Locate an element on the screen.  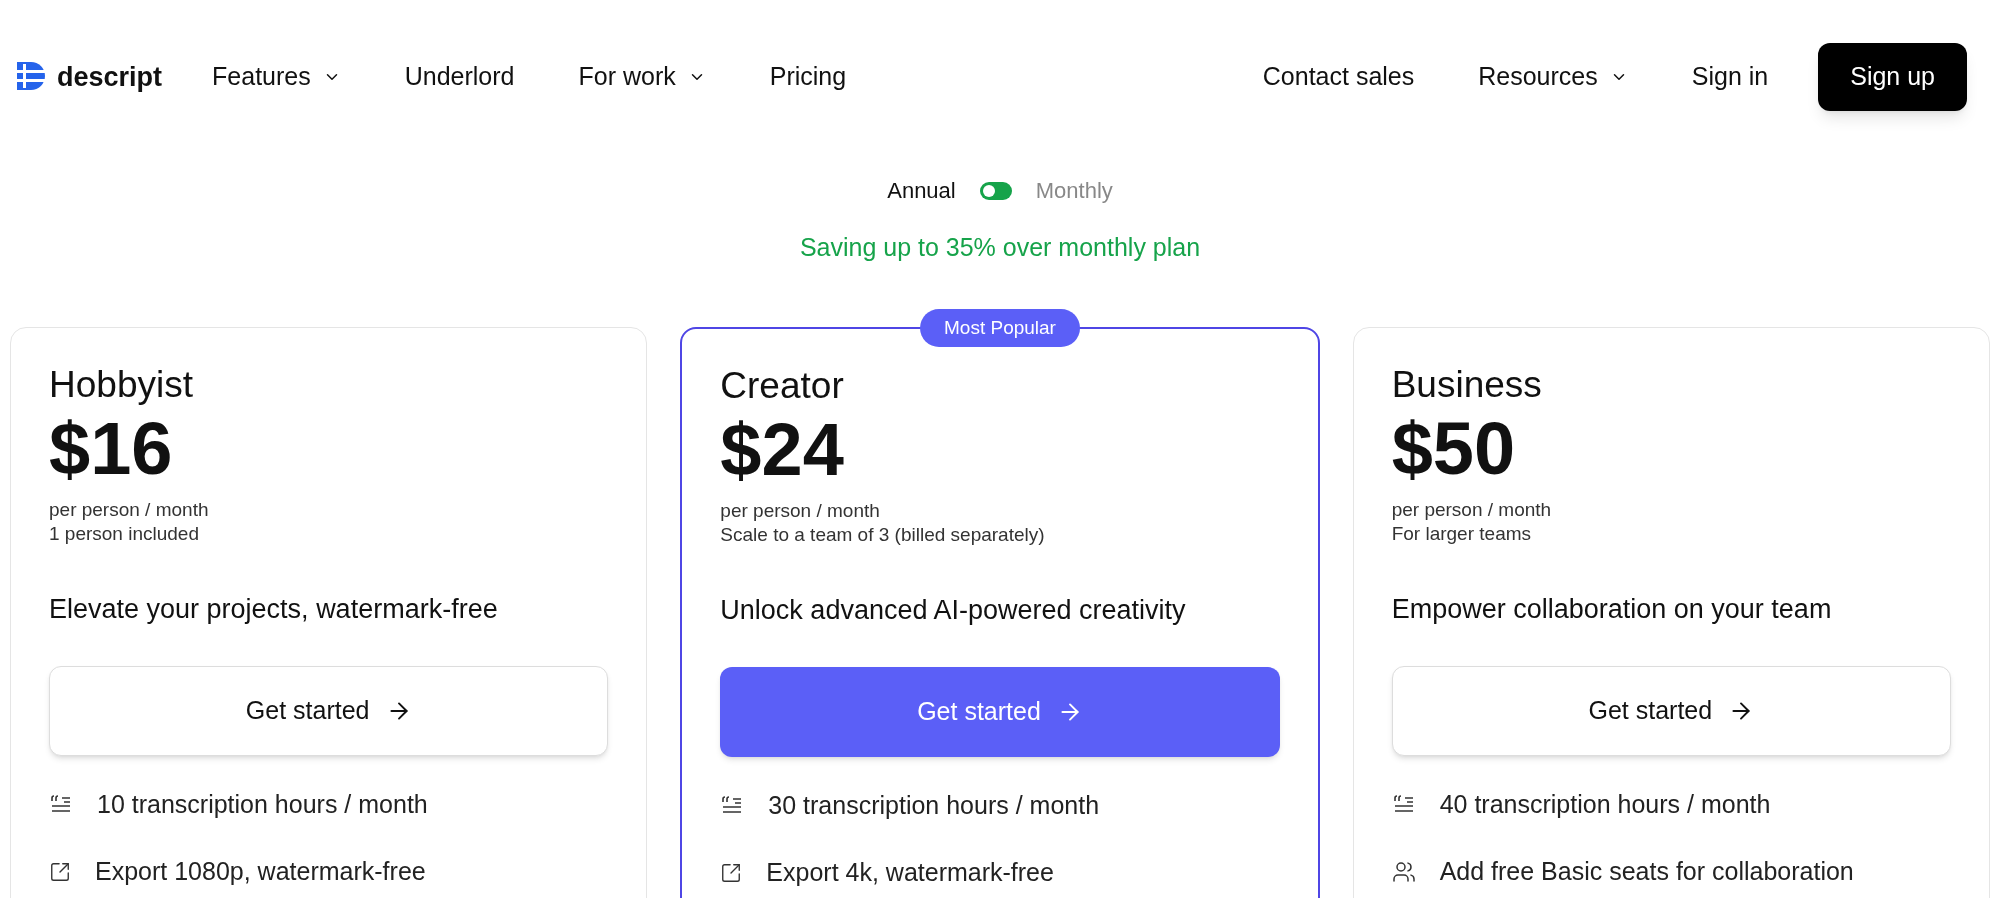
saving-note: Saving up to 35% over monthly plan is located at coordinates (1000, 247).